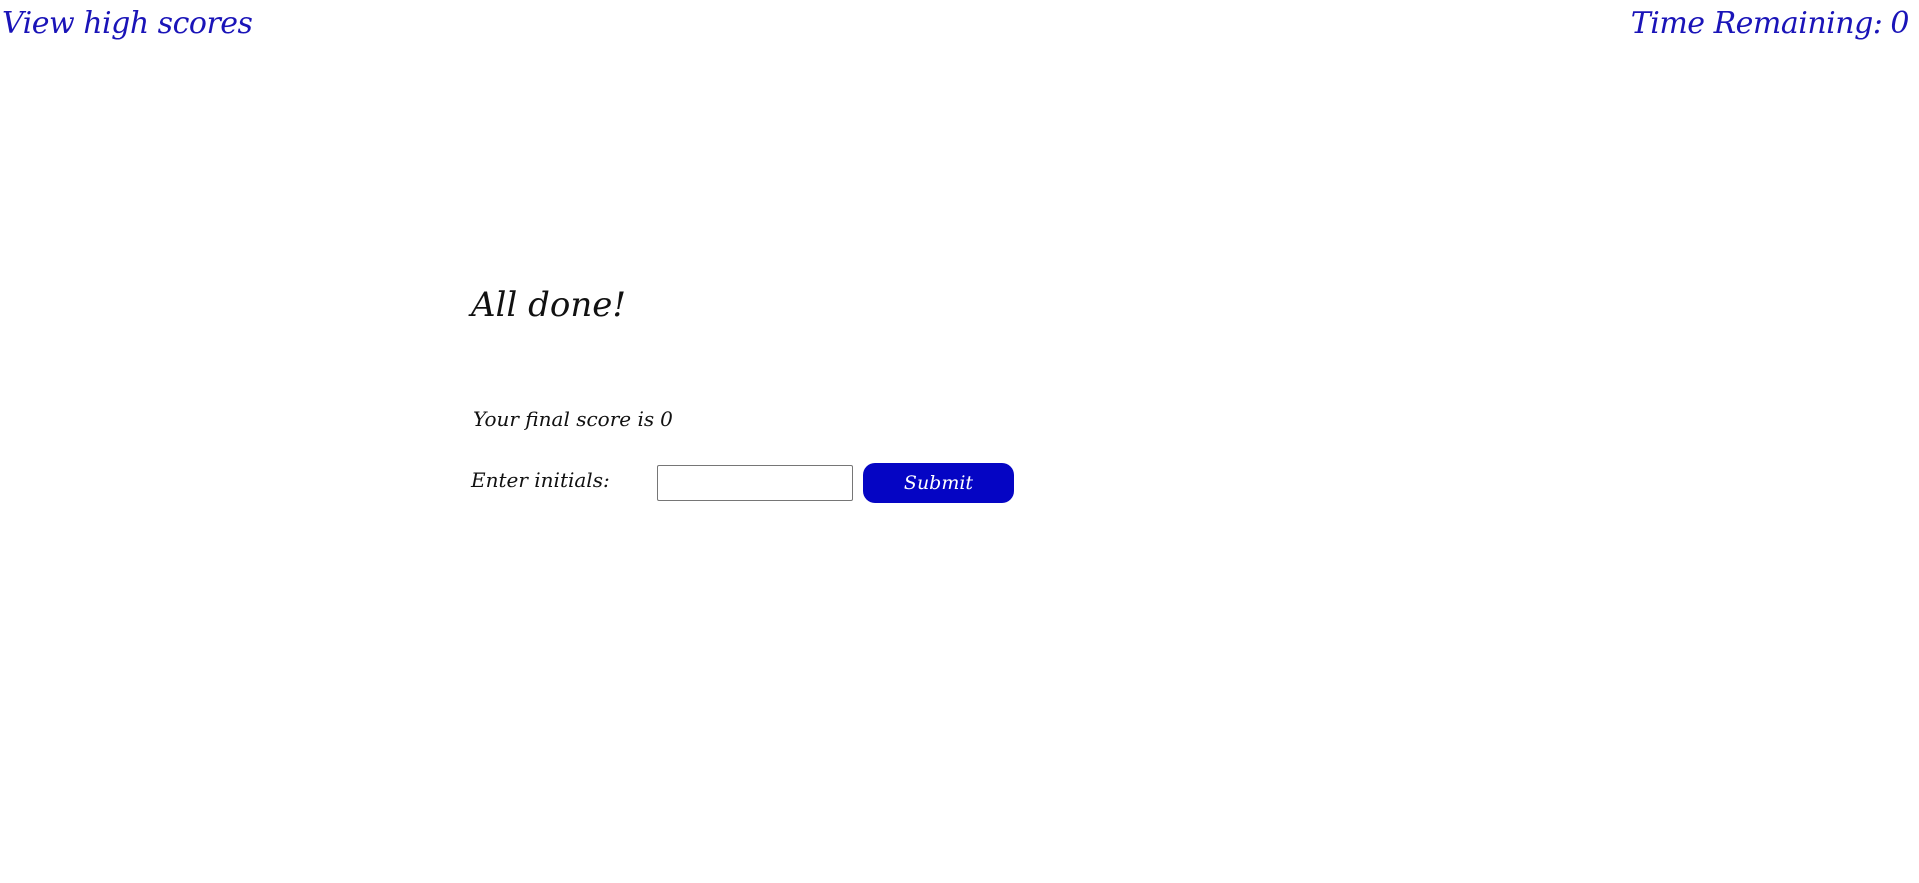 The width and height of the screenshot is (1919, 883). I want to click on timer-label: Time Remaining:, so click(1756, 23).